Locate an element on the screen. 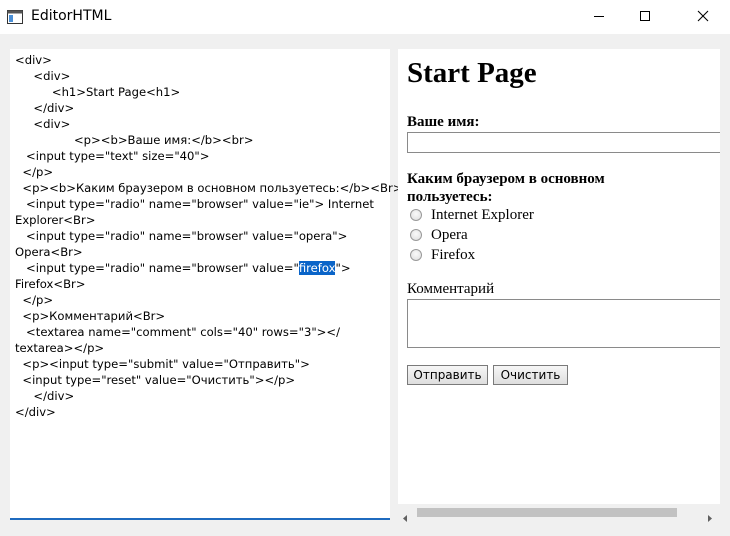  scroll-left-icon is located at coordinates (405, 517).